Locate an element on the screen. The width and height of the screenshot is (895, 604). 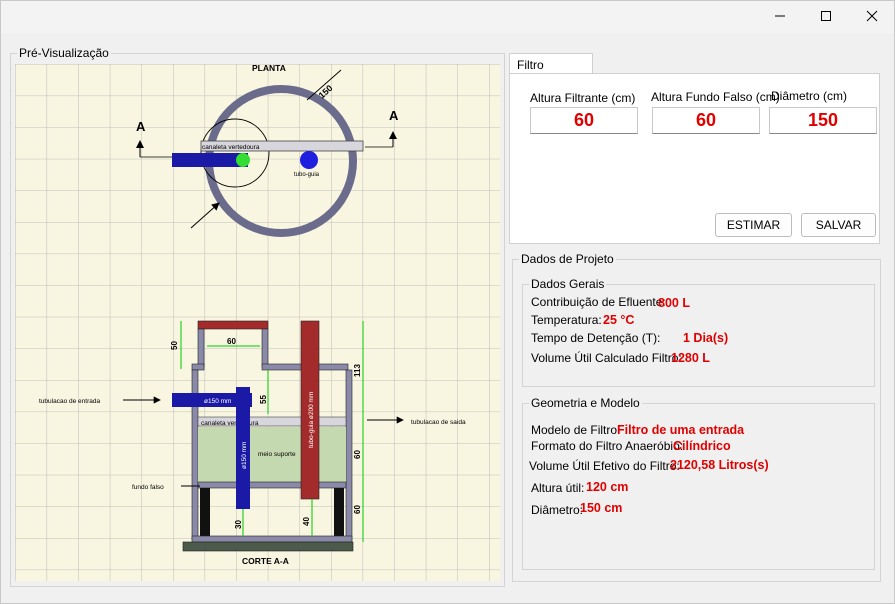
section-shoulder-left is located at coordinates (198, 367).